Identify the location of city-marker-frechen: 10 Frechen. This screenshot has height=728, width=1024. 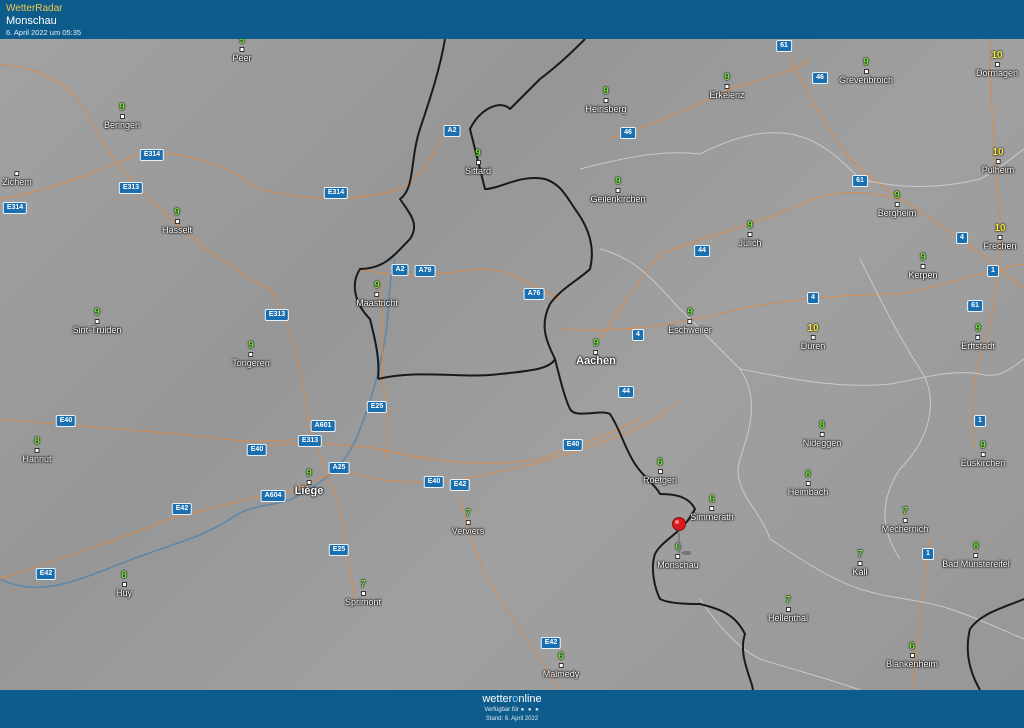
(999, 238).